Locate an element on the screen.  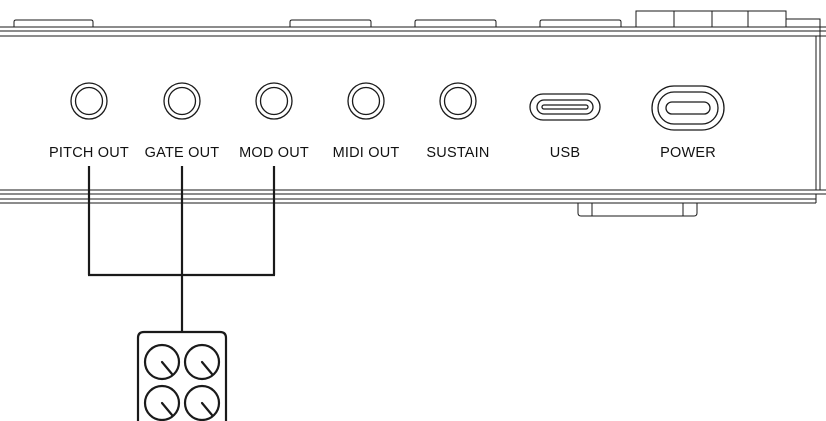
port-sustain: SUSTAIN is located at coordinates (457, 121).